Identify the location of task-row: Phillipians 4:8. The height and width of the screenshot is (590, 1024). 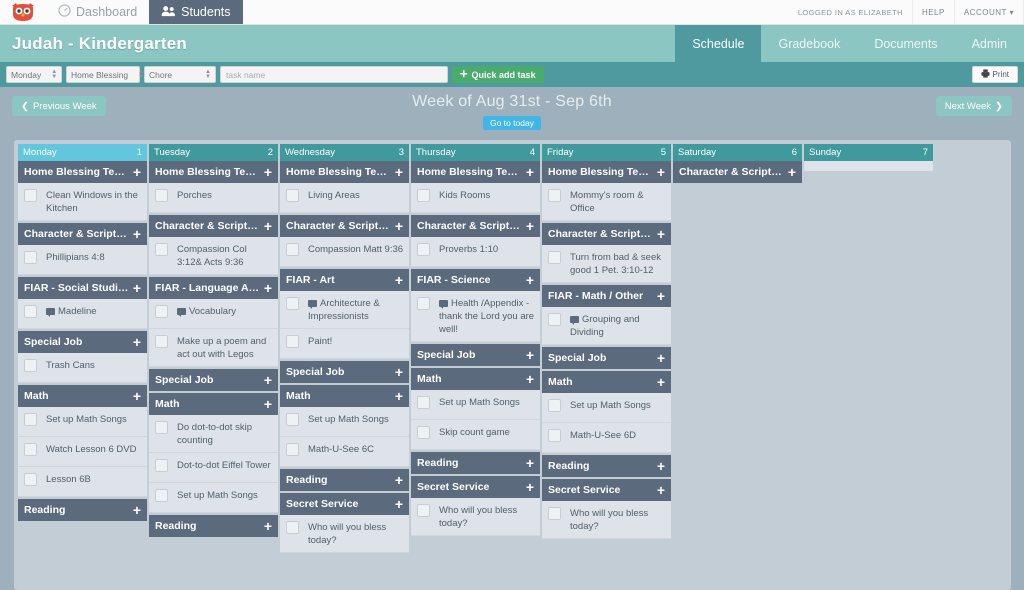
(82, 260).